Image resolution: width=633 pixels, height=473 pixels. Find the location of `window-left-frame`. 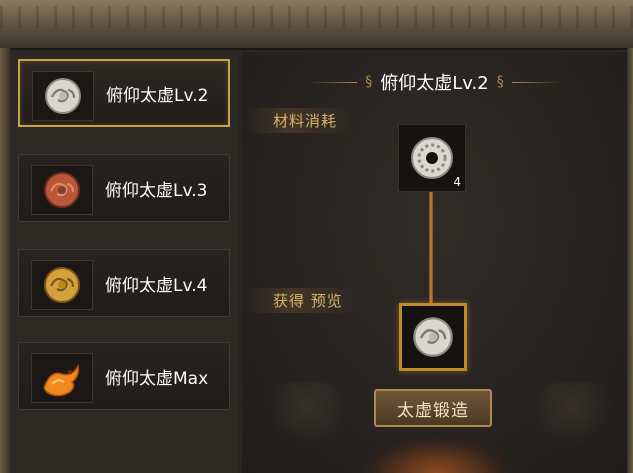

window-left-frame is located at coordinates (5, 260).